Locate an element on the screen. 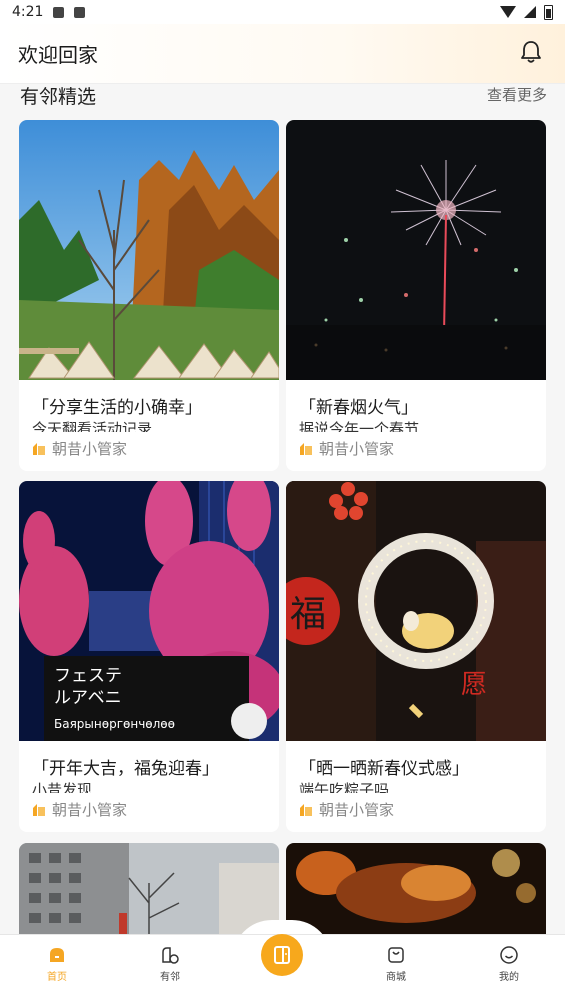 This screenshot has height=1005, width=565. center-action-icon is located at coordinates (282, 955).